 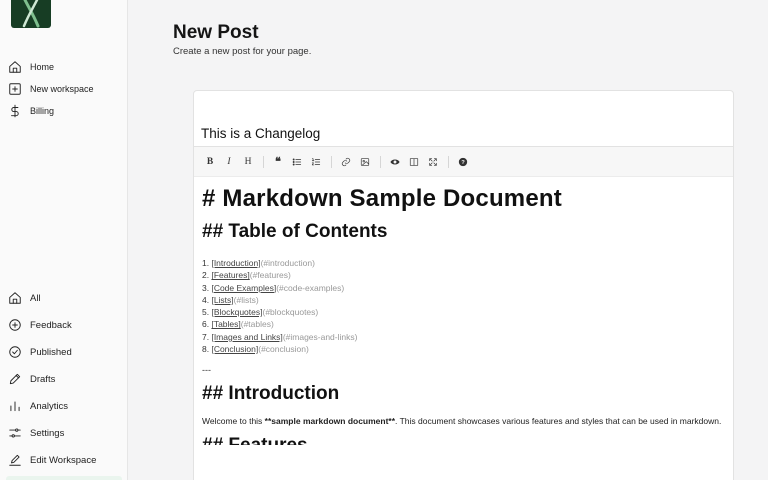 What do you see at coordinates (62, 89) in the screenshot?
I see `sidebar-item-label: New workspace` at bounding box center [62, 89].